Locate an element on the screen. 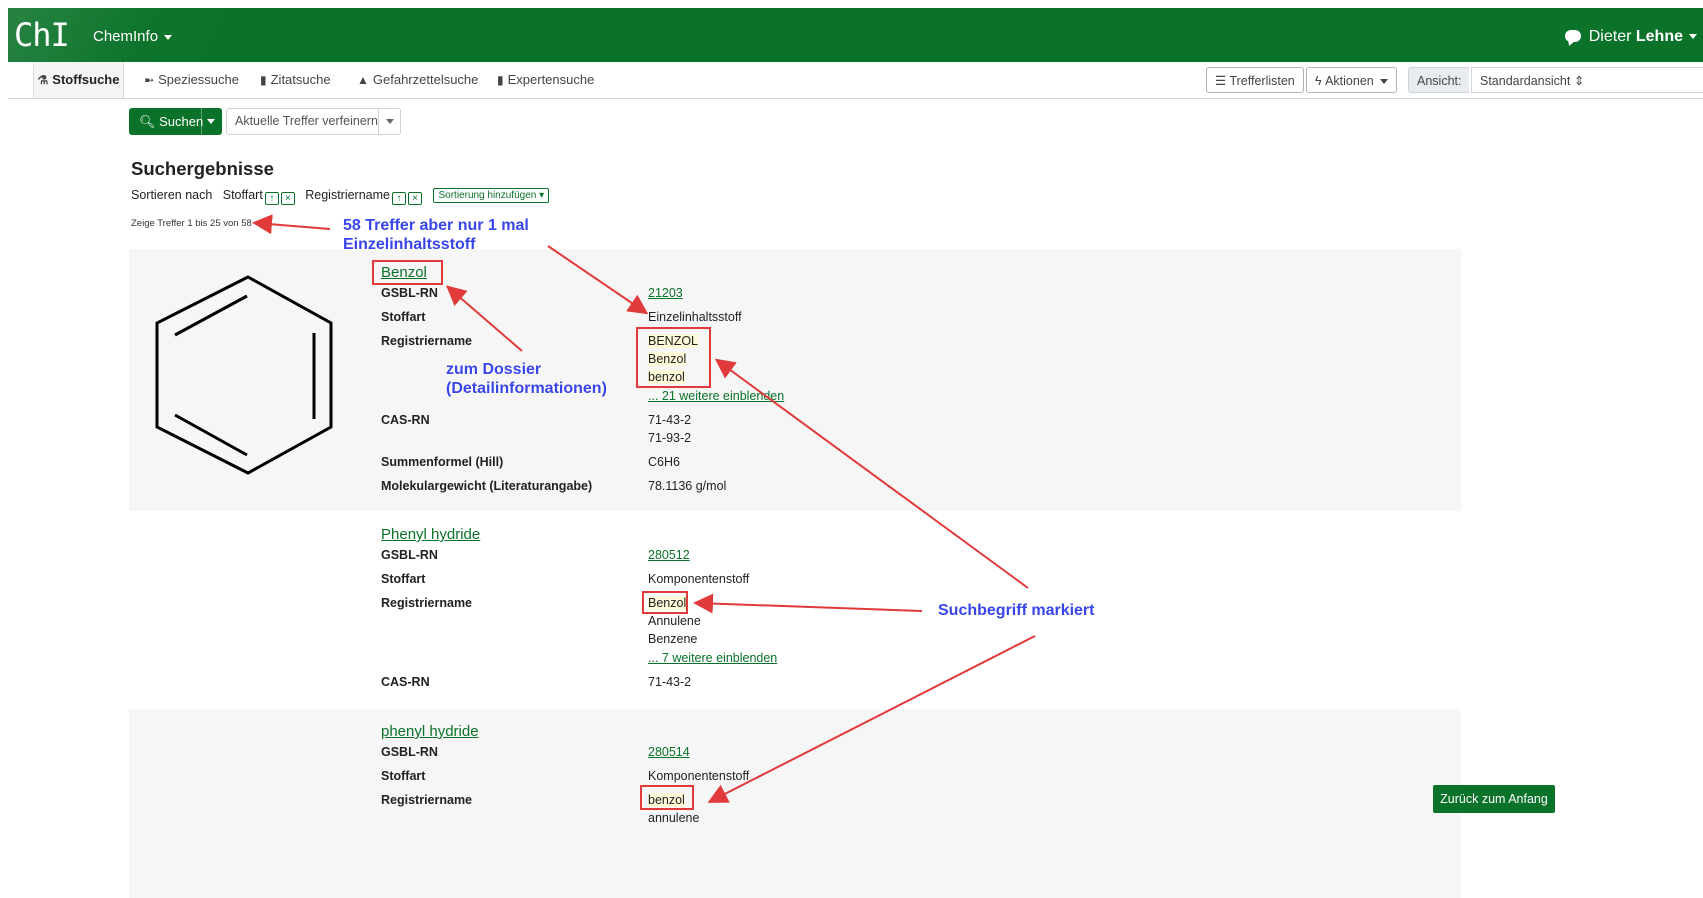  annotation-line: zum Dossier is located at coordinates (494, 369).